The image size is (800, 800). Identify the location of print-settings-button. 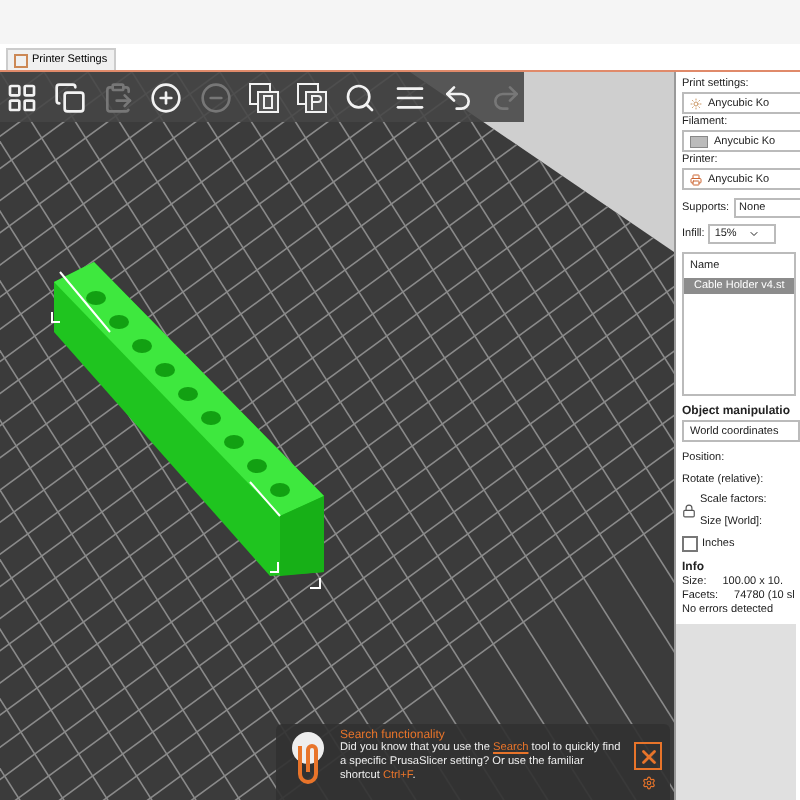
(312, 97).